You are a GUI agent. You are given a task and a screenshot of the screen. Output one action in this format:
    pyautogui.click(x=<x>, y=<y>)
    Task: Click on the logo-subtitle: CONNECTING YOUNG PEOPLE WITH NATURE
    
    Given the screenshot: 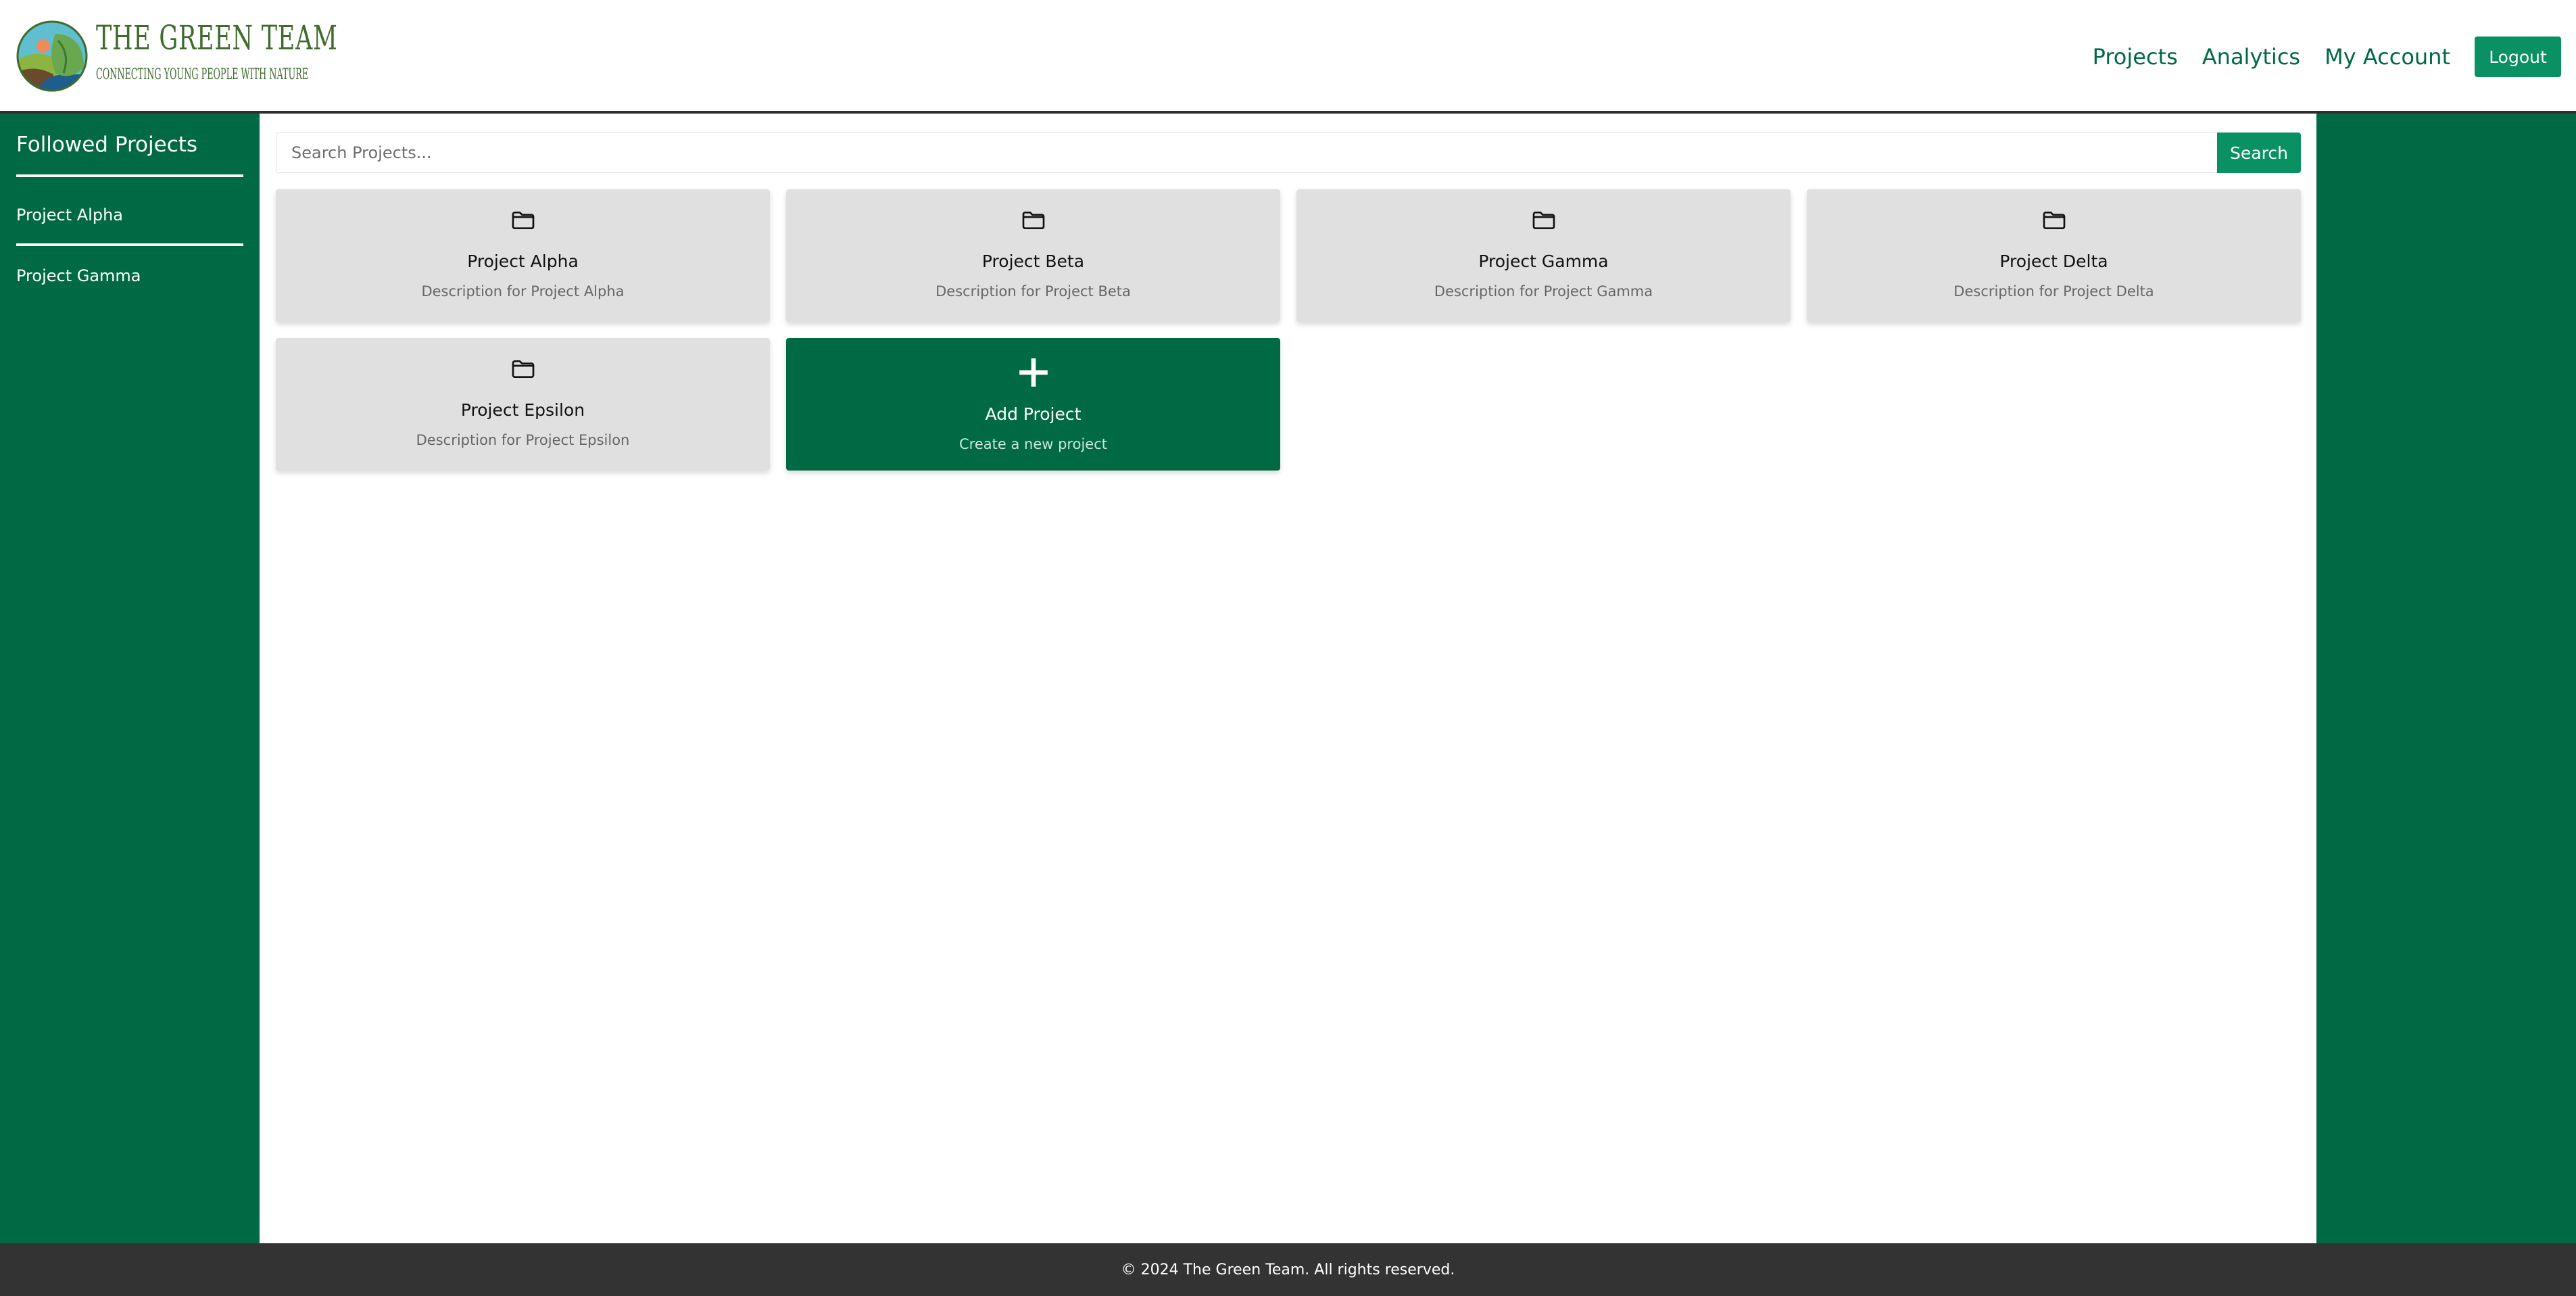 What is the action you would take?
    pyautogui.click(x=202, y=74)
    